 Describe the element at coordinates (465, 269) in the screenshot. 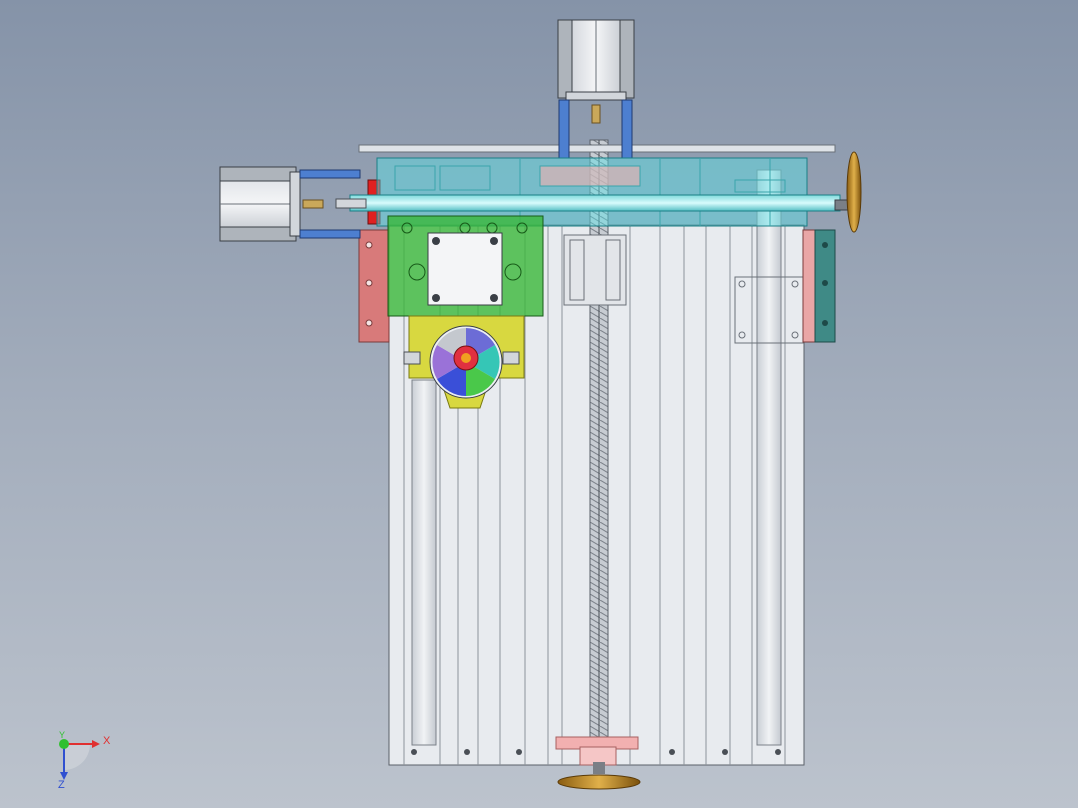

I see `gearbox-cover-plate` at that location.